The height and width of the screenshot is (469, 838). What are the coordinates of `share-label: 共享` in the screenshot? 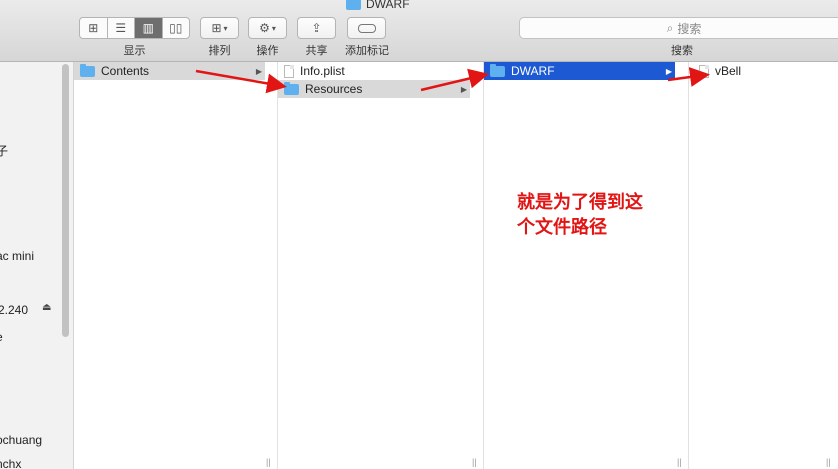 It's located at (316, 51).